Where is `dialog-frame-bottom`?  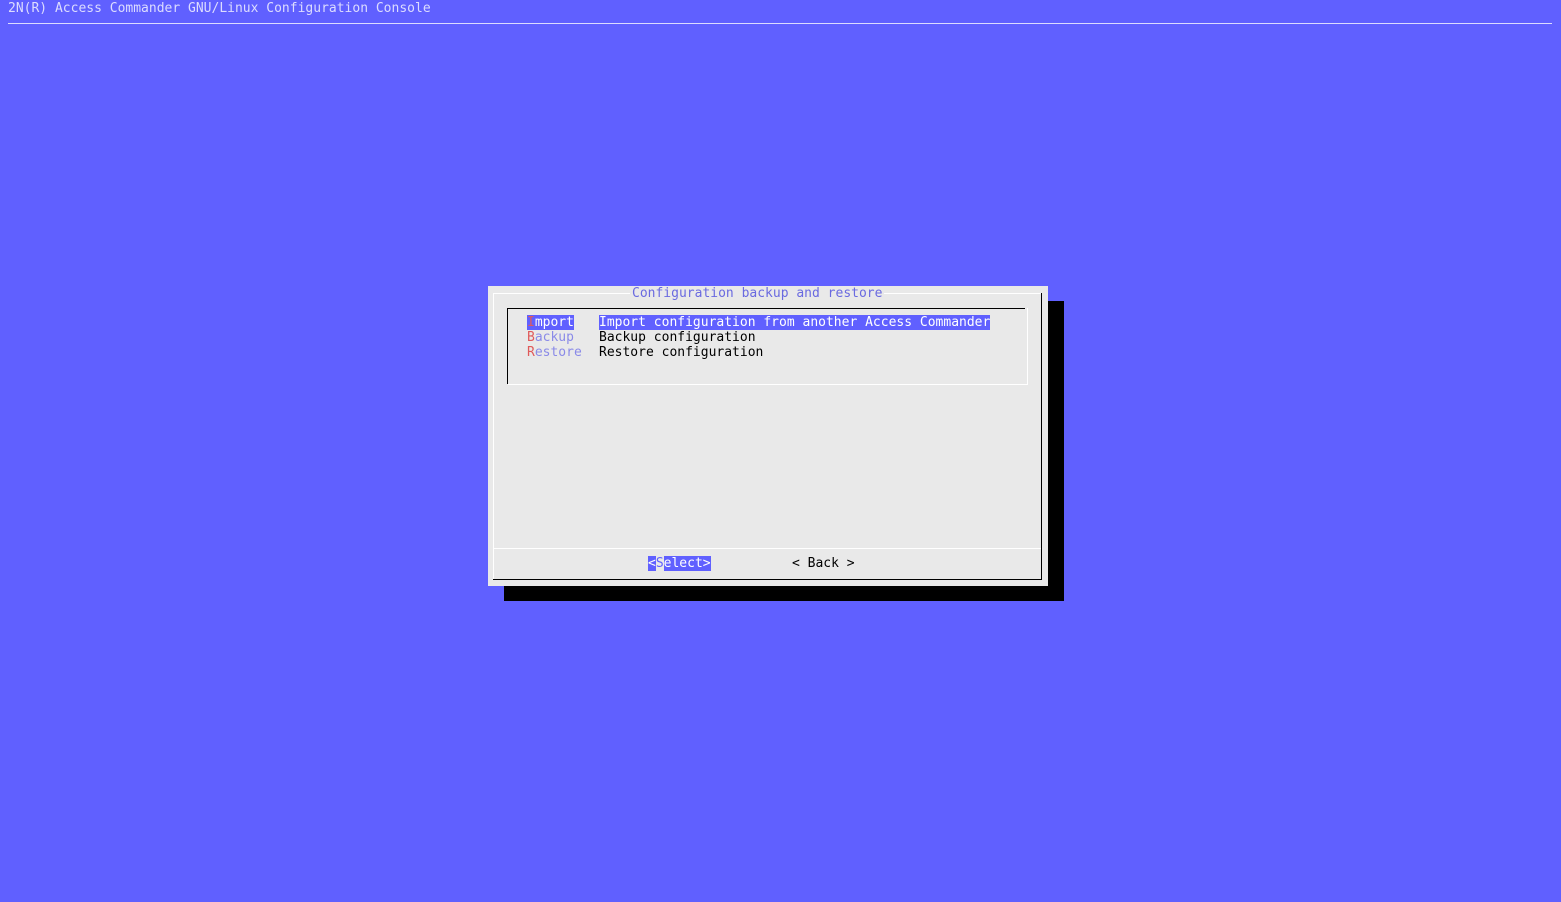 dialog-frame-bottom is located at coordinates (767, 579).